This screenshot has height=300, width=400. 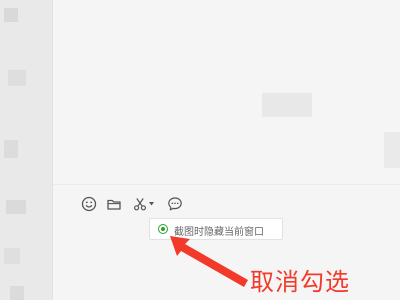 What do you see at coordinates (209, 261) in the screenshot?
I see `red-arrow-icon` at bounding box center [209, 261].